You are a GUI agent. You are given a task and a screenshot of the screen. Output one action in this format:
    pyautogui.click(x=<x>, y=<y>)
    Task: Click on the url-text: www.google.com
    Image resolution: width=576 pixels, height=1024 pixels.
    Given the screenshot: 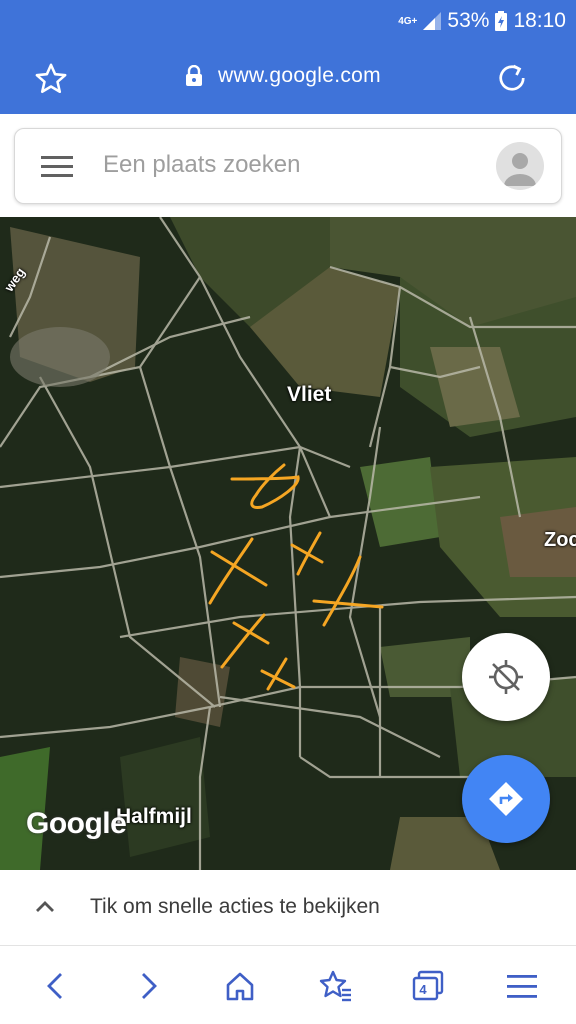 What is the action you would take?
    pyautogui.click(x=299, y=75)
    